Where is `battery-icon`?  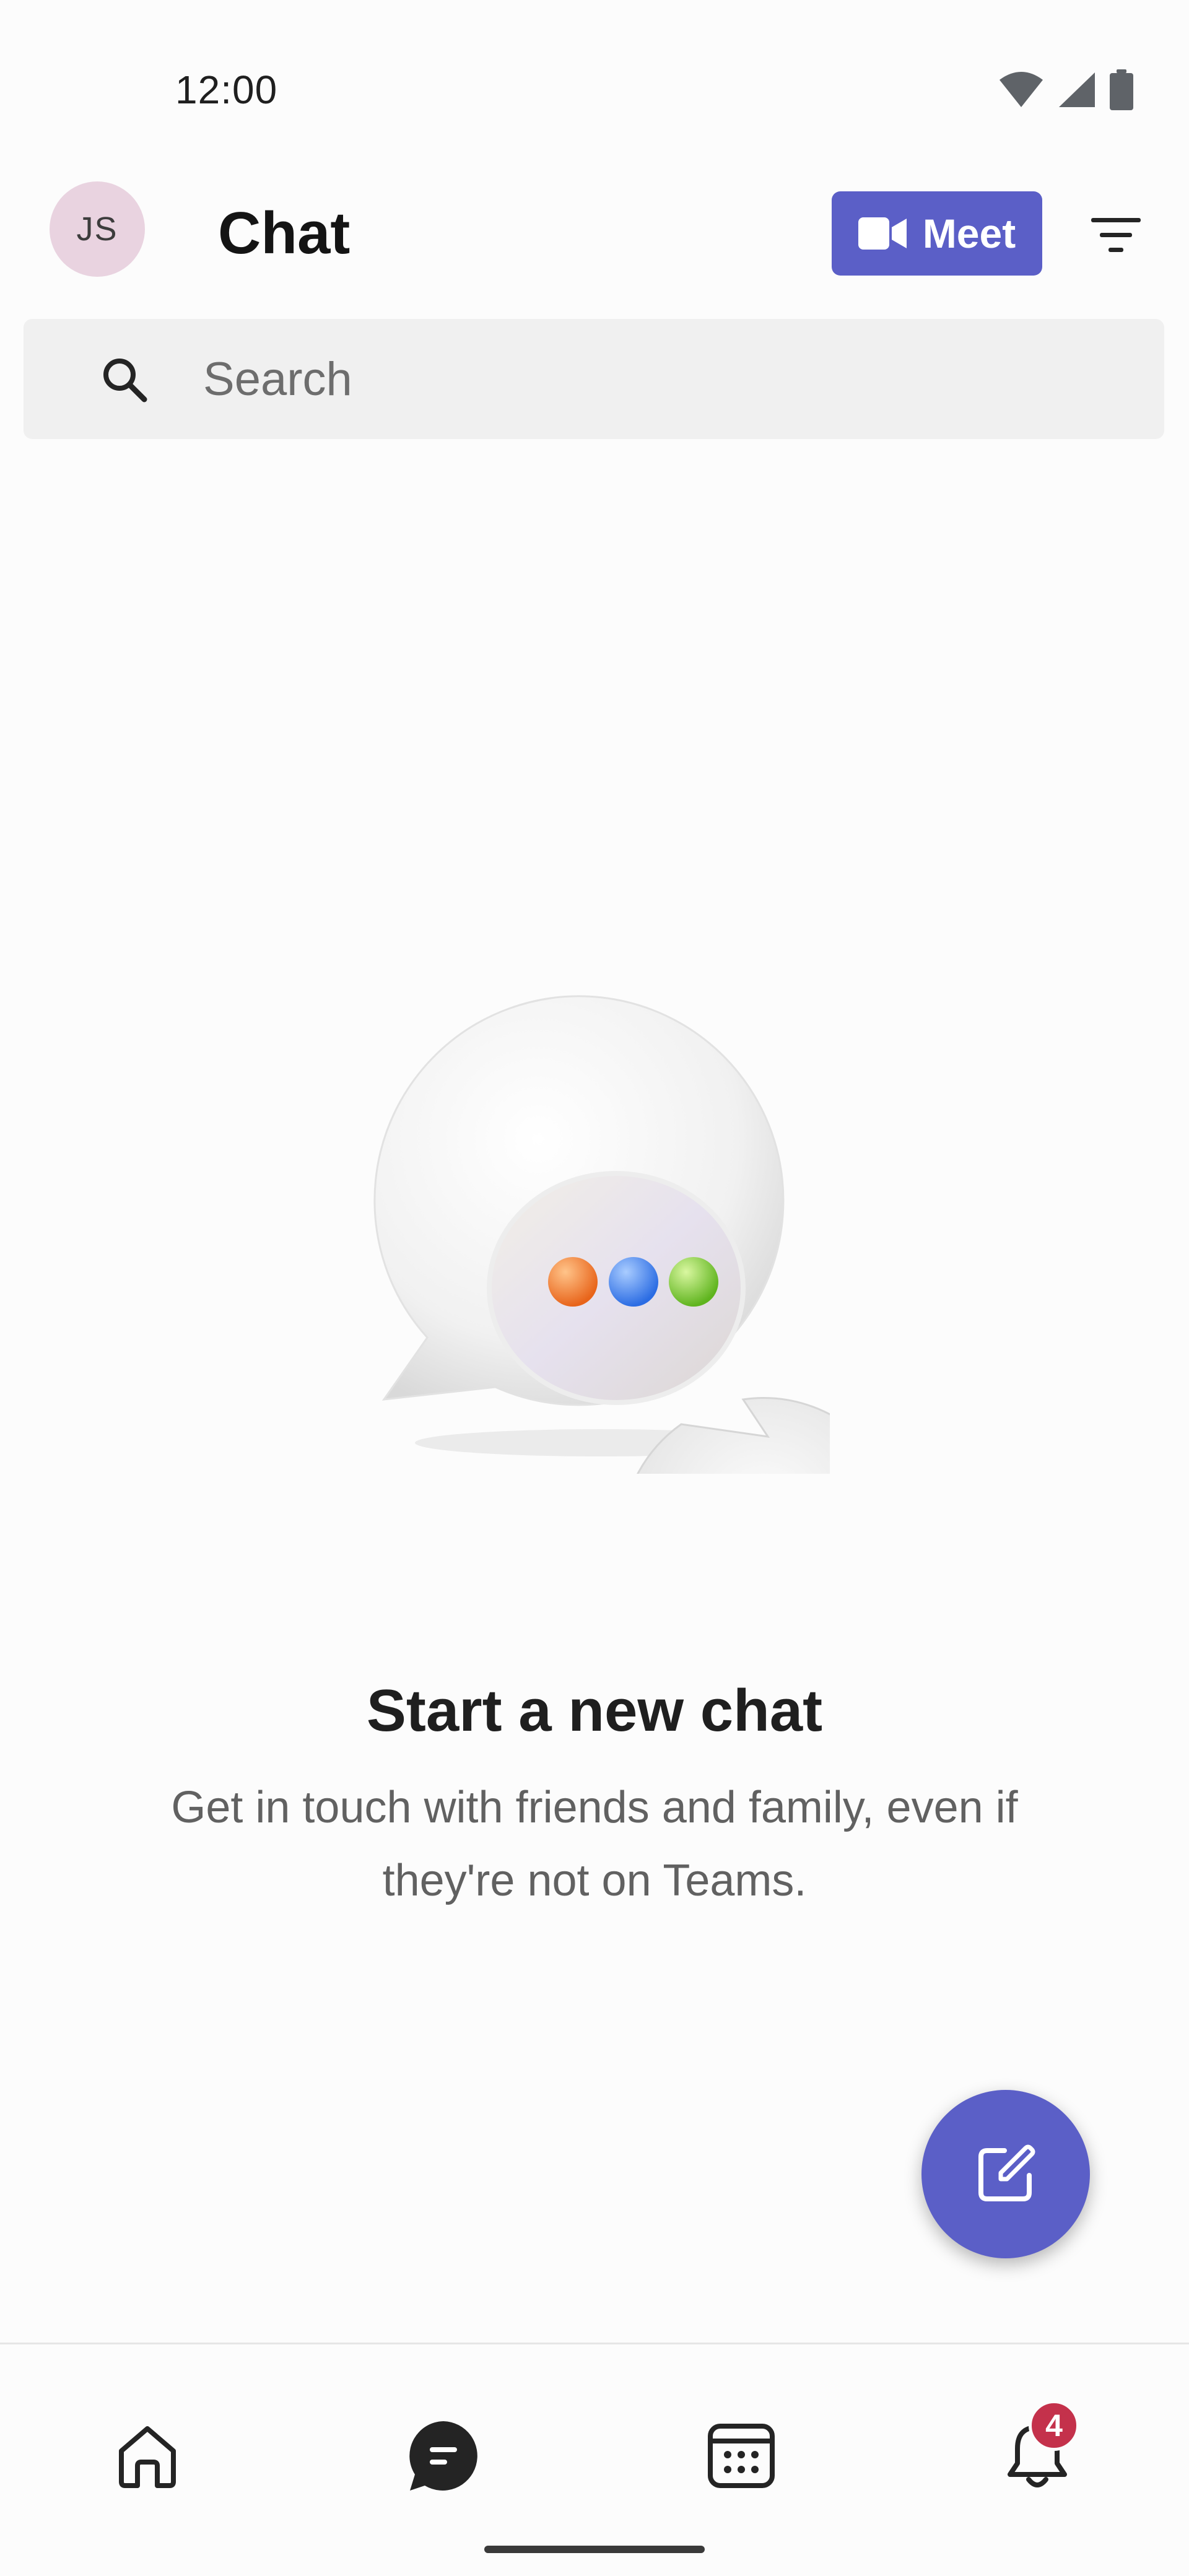
battery-icon is located at coordinates (1121, 89).